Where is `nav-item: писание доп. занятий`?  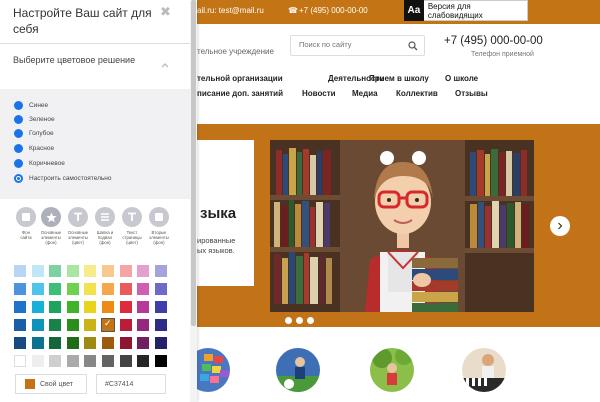
nav-item: писание доп. занятий is located at coordinates (240, 93).